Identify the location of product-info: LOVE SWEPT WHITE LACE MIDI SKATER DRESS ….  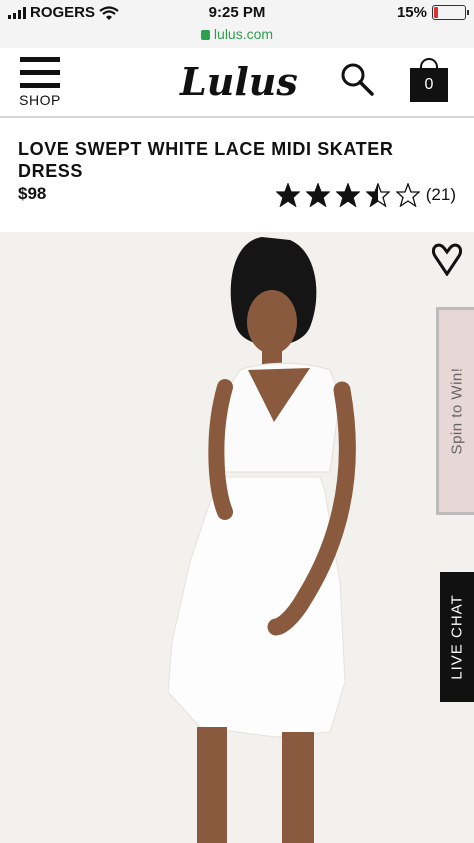
(237, 176).